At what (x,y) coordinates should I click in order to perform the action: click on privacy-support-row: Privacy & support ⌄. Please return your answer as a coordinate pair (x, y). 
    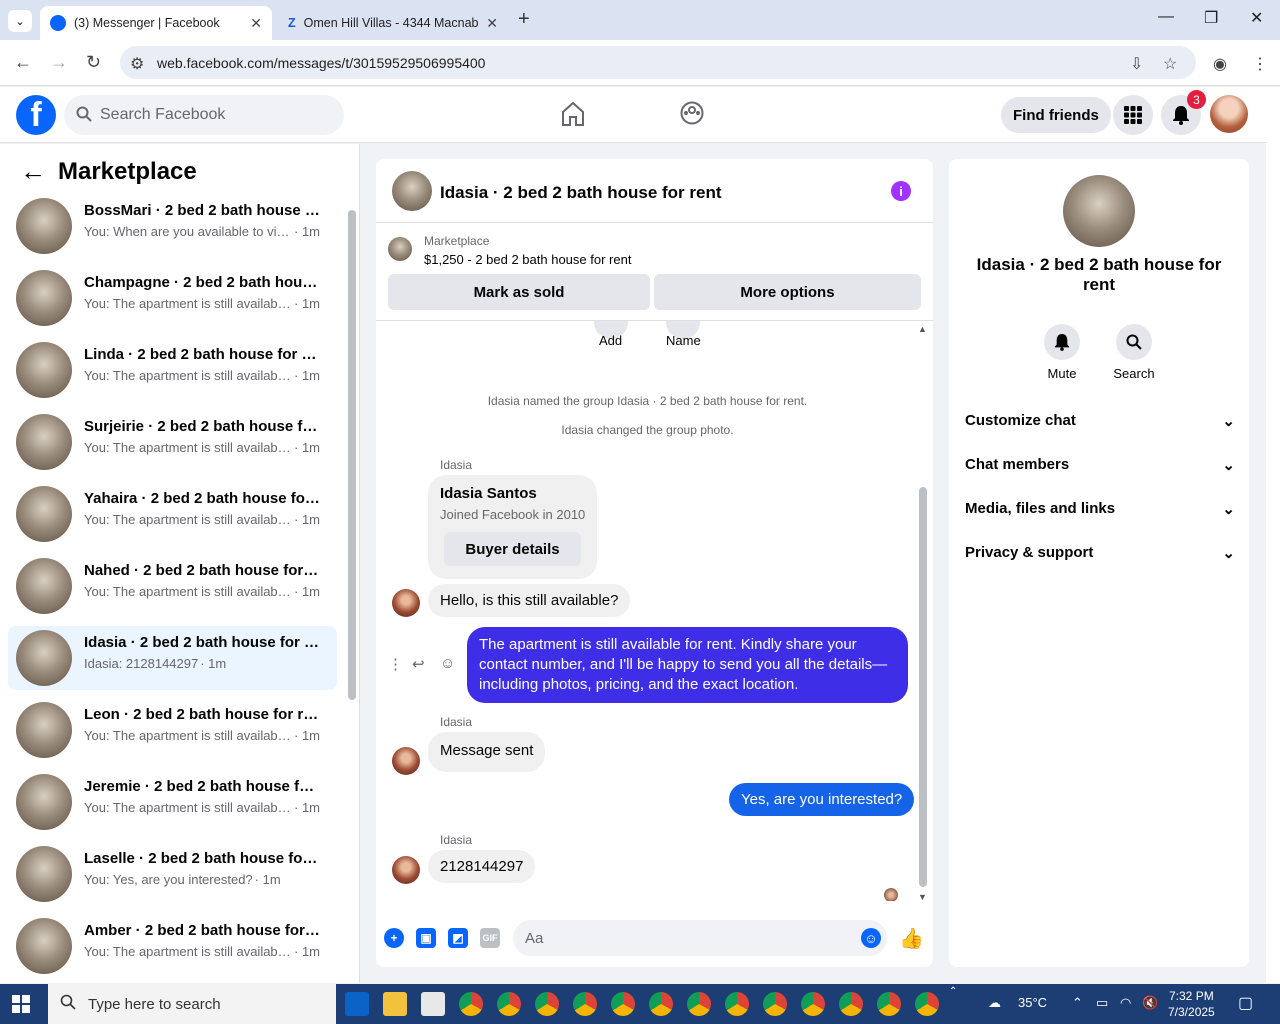
    Looking at the image, I should click on (1100, 553).